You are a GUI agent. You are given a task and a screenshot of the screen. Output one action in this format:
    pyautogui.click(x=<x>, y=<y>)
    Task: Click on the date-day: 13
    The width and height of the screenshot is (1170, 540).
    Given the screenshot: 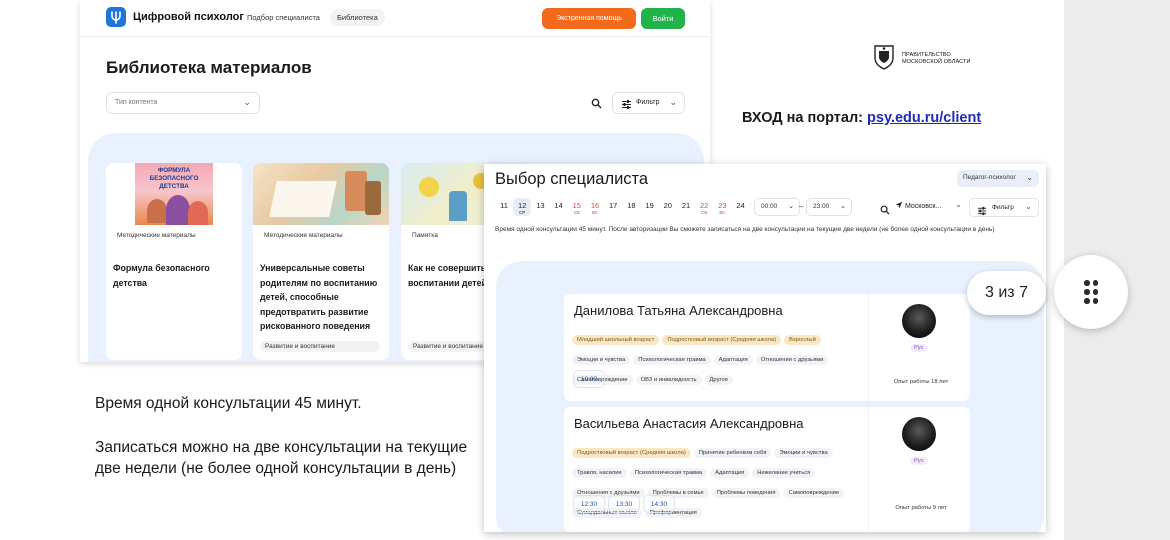 What is the action you would take?
    pyautogui.click(x=540, y=205)
    